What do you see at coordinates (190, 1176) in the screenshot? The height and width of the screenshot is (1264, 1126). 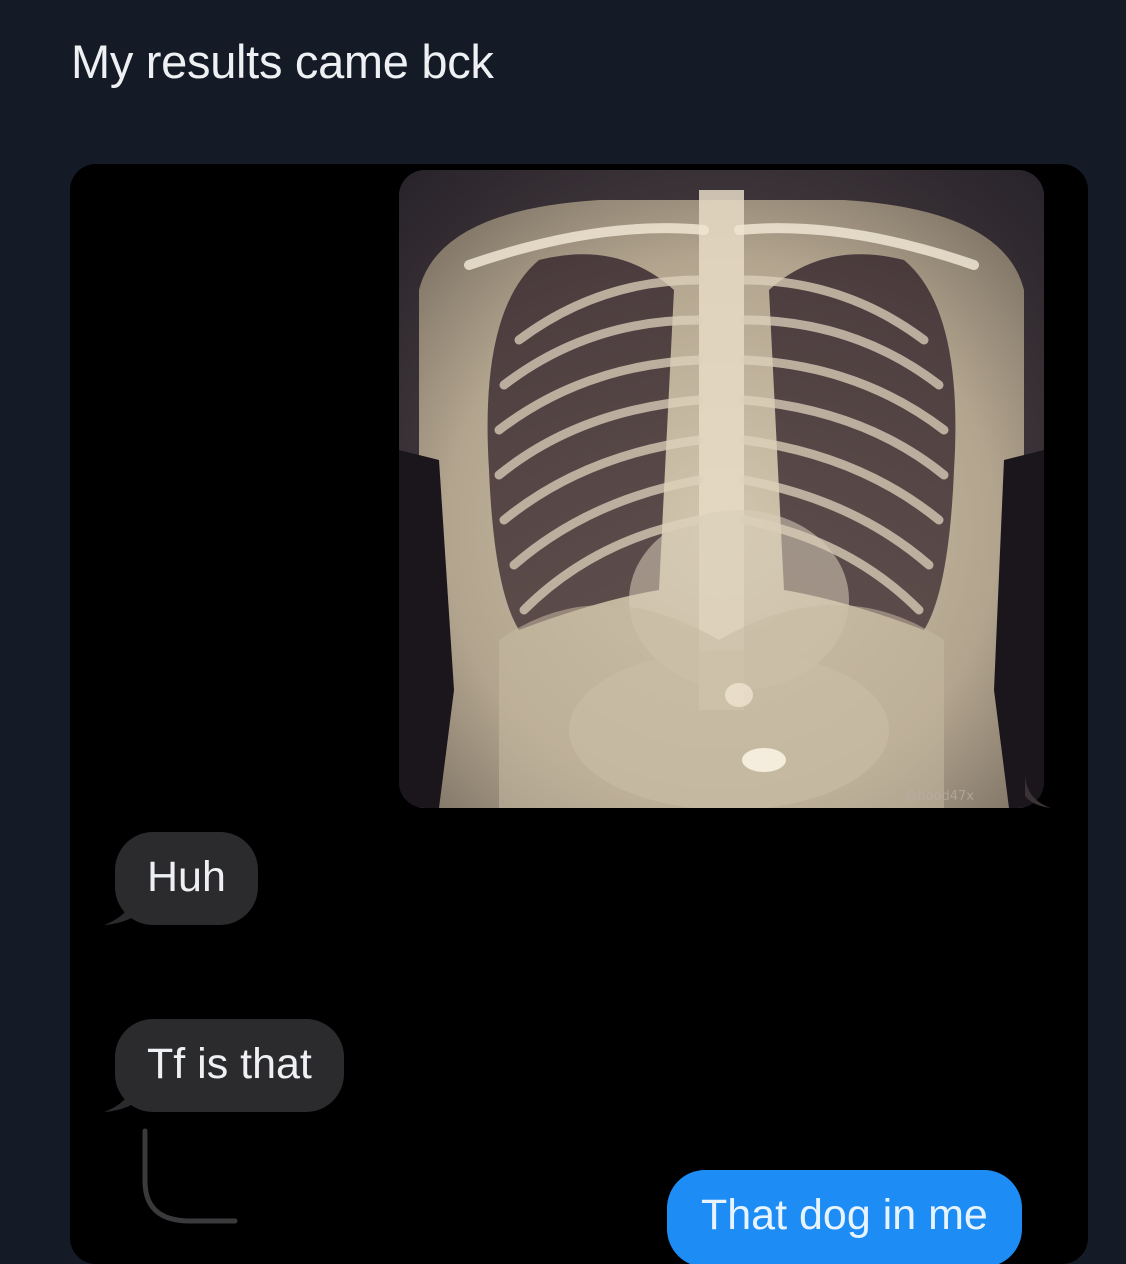 I see `reply-thread-line` at bounding box center [190, 1176].